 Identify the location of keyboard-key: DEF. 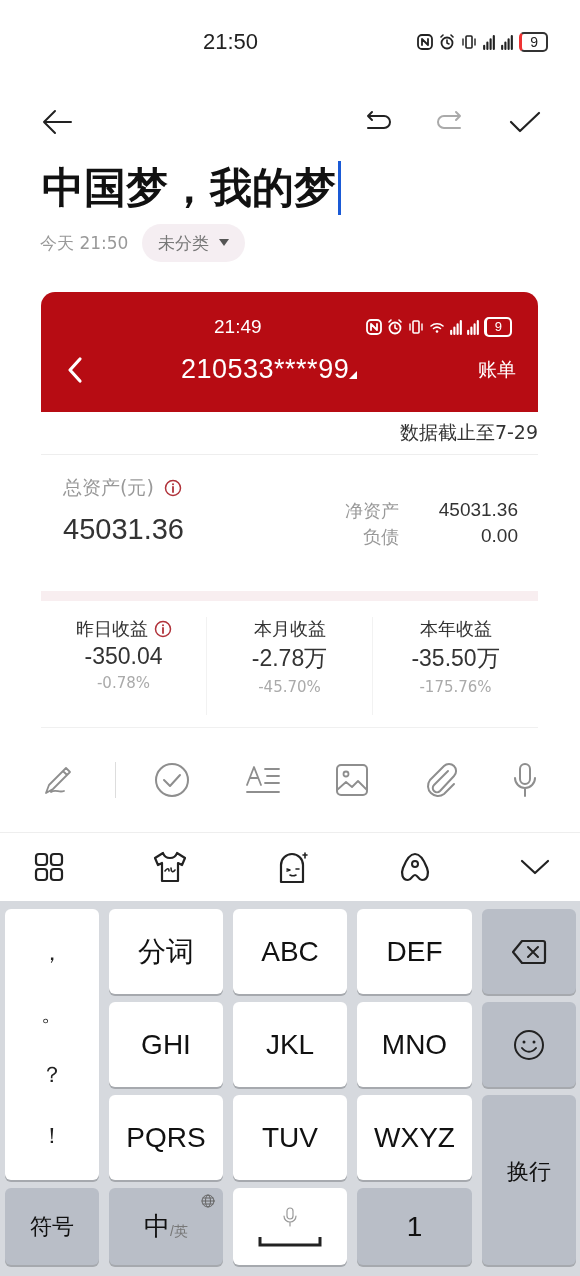
(414, 951).